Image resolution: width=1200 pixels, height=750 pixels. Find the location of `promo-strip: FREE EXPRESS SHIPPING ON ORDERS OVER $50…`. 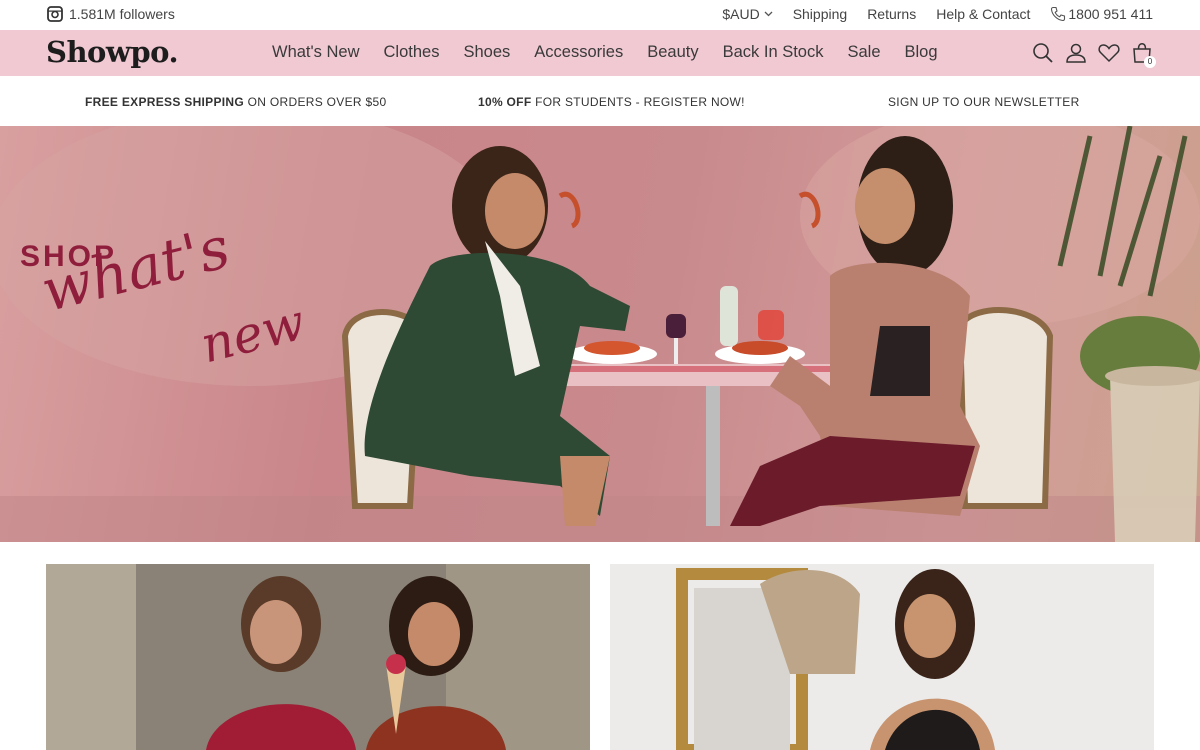

promo-strip: FREE EXPRESS SHIPPING ON ORDERS OVER $50… is located at coordinates (600, 101).